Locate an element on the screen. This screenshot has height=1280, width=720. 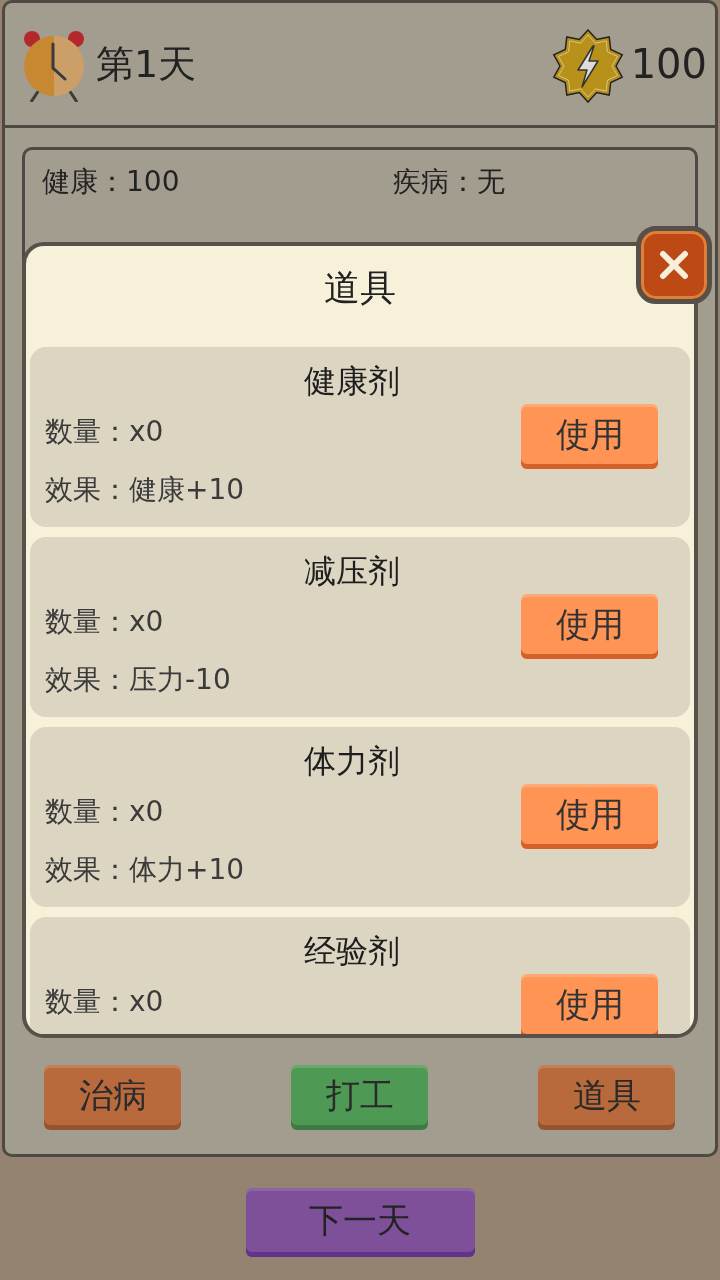
stat-text: 健康：100 is located at coordinates (111, 182).